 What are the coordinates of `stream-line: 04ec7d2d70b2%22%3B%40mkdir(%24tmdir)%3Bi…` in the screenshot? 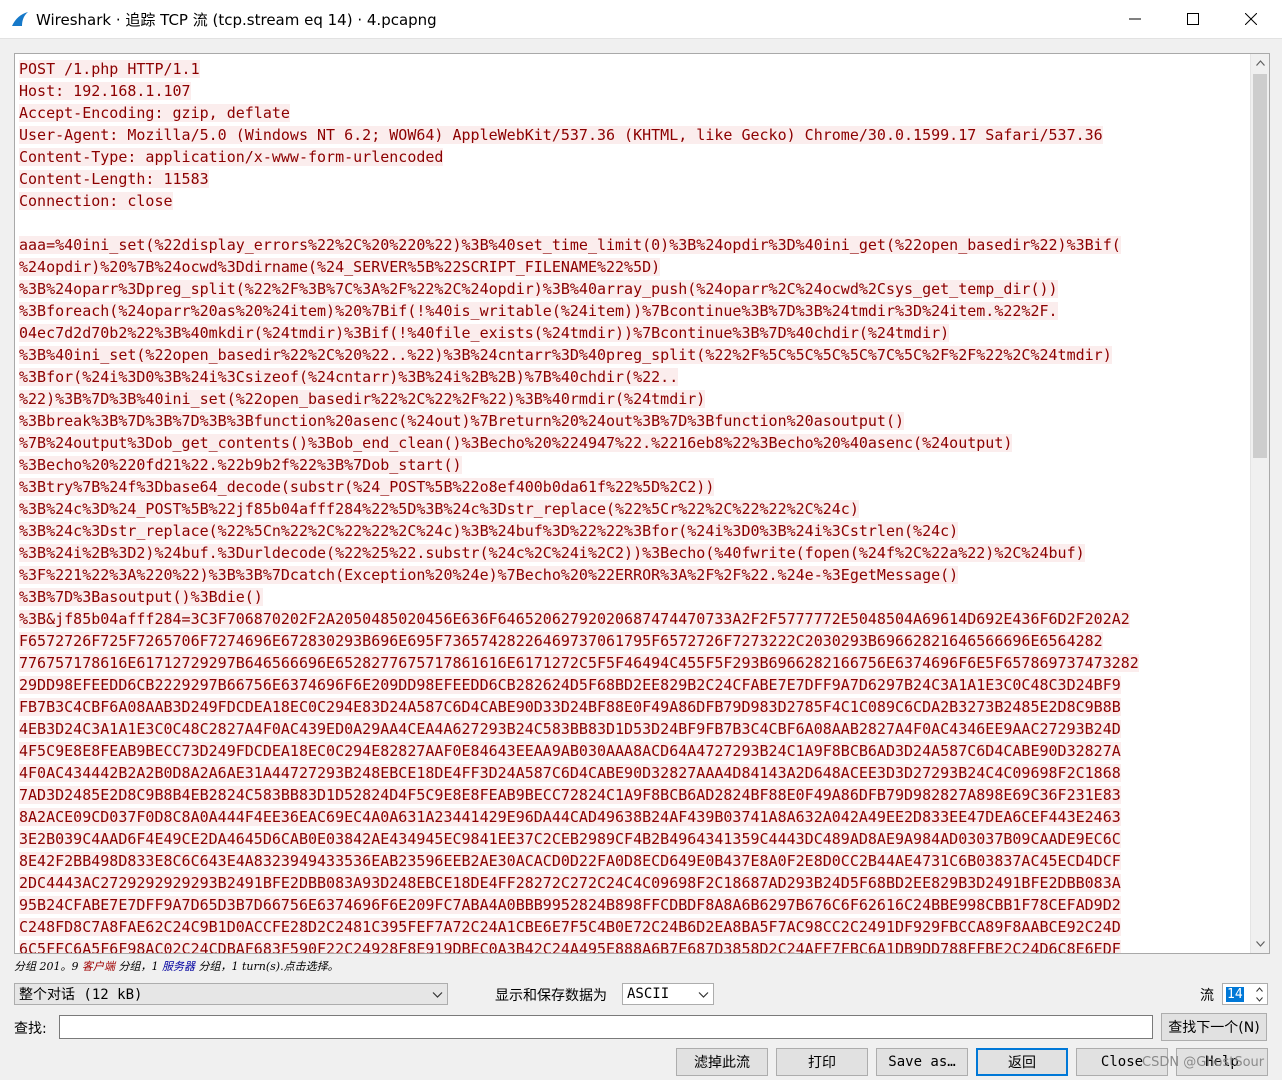 It's located at (634, 333).